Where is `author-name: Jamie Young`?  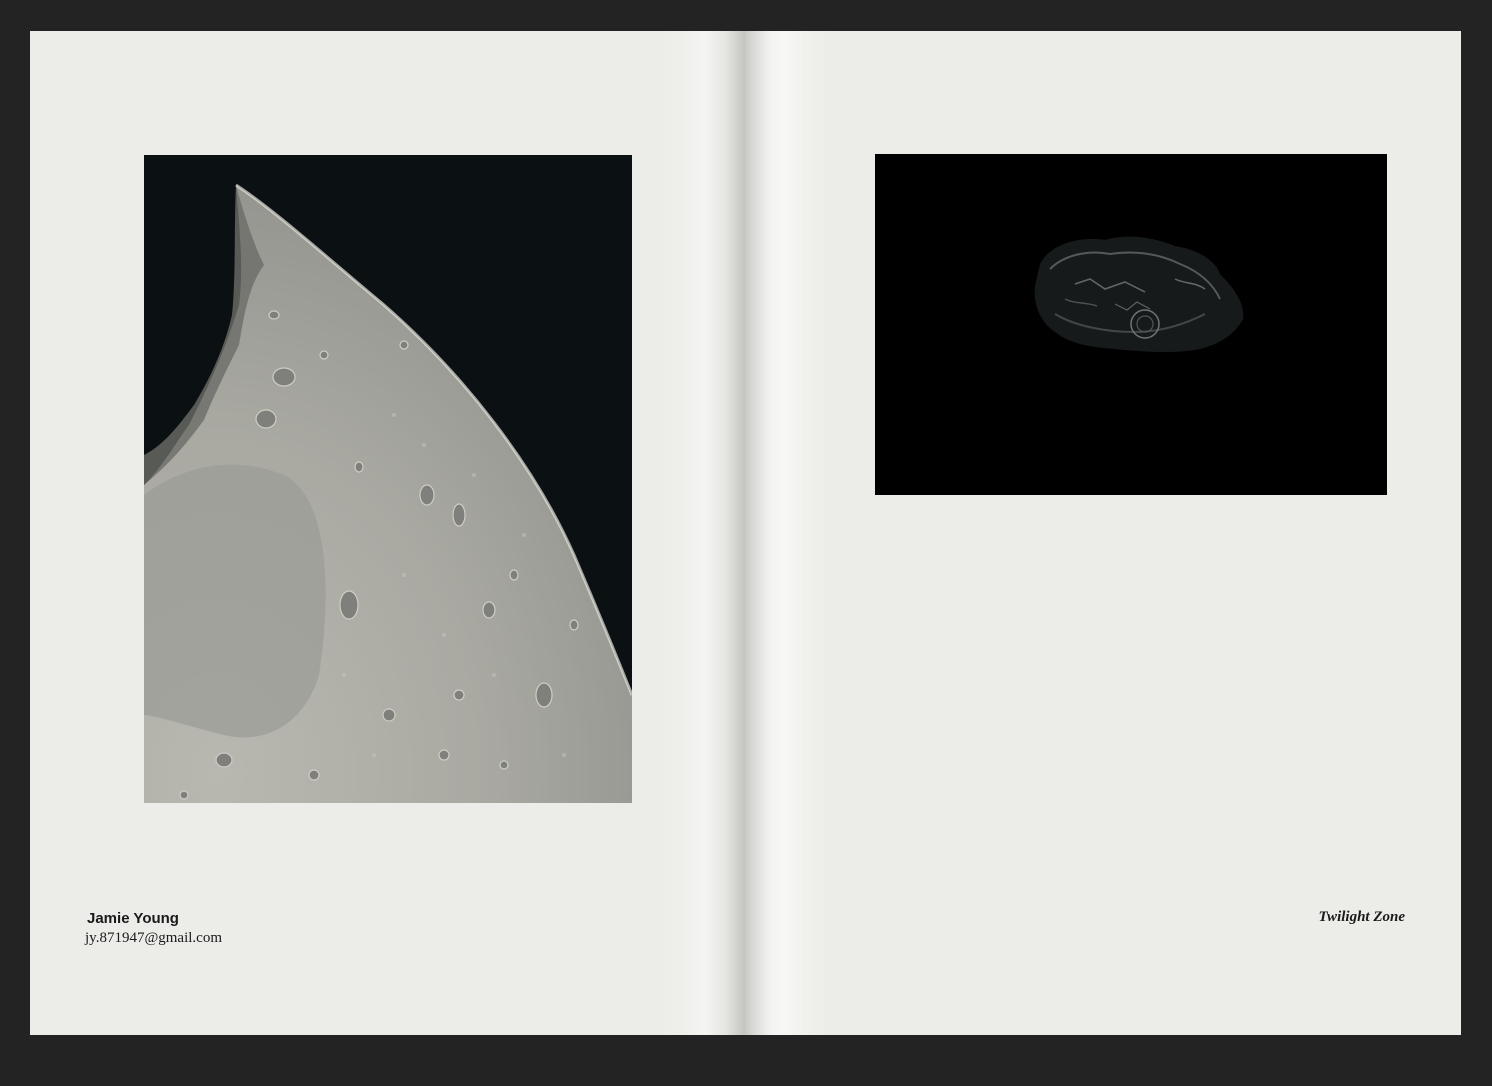
author-name: Jamie Young is located at coordinates (133, 918).